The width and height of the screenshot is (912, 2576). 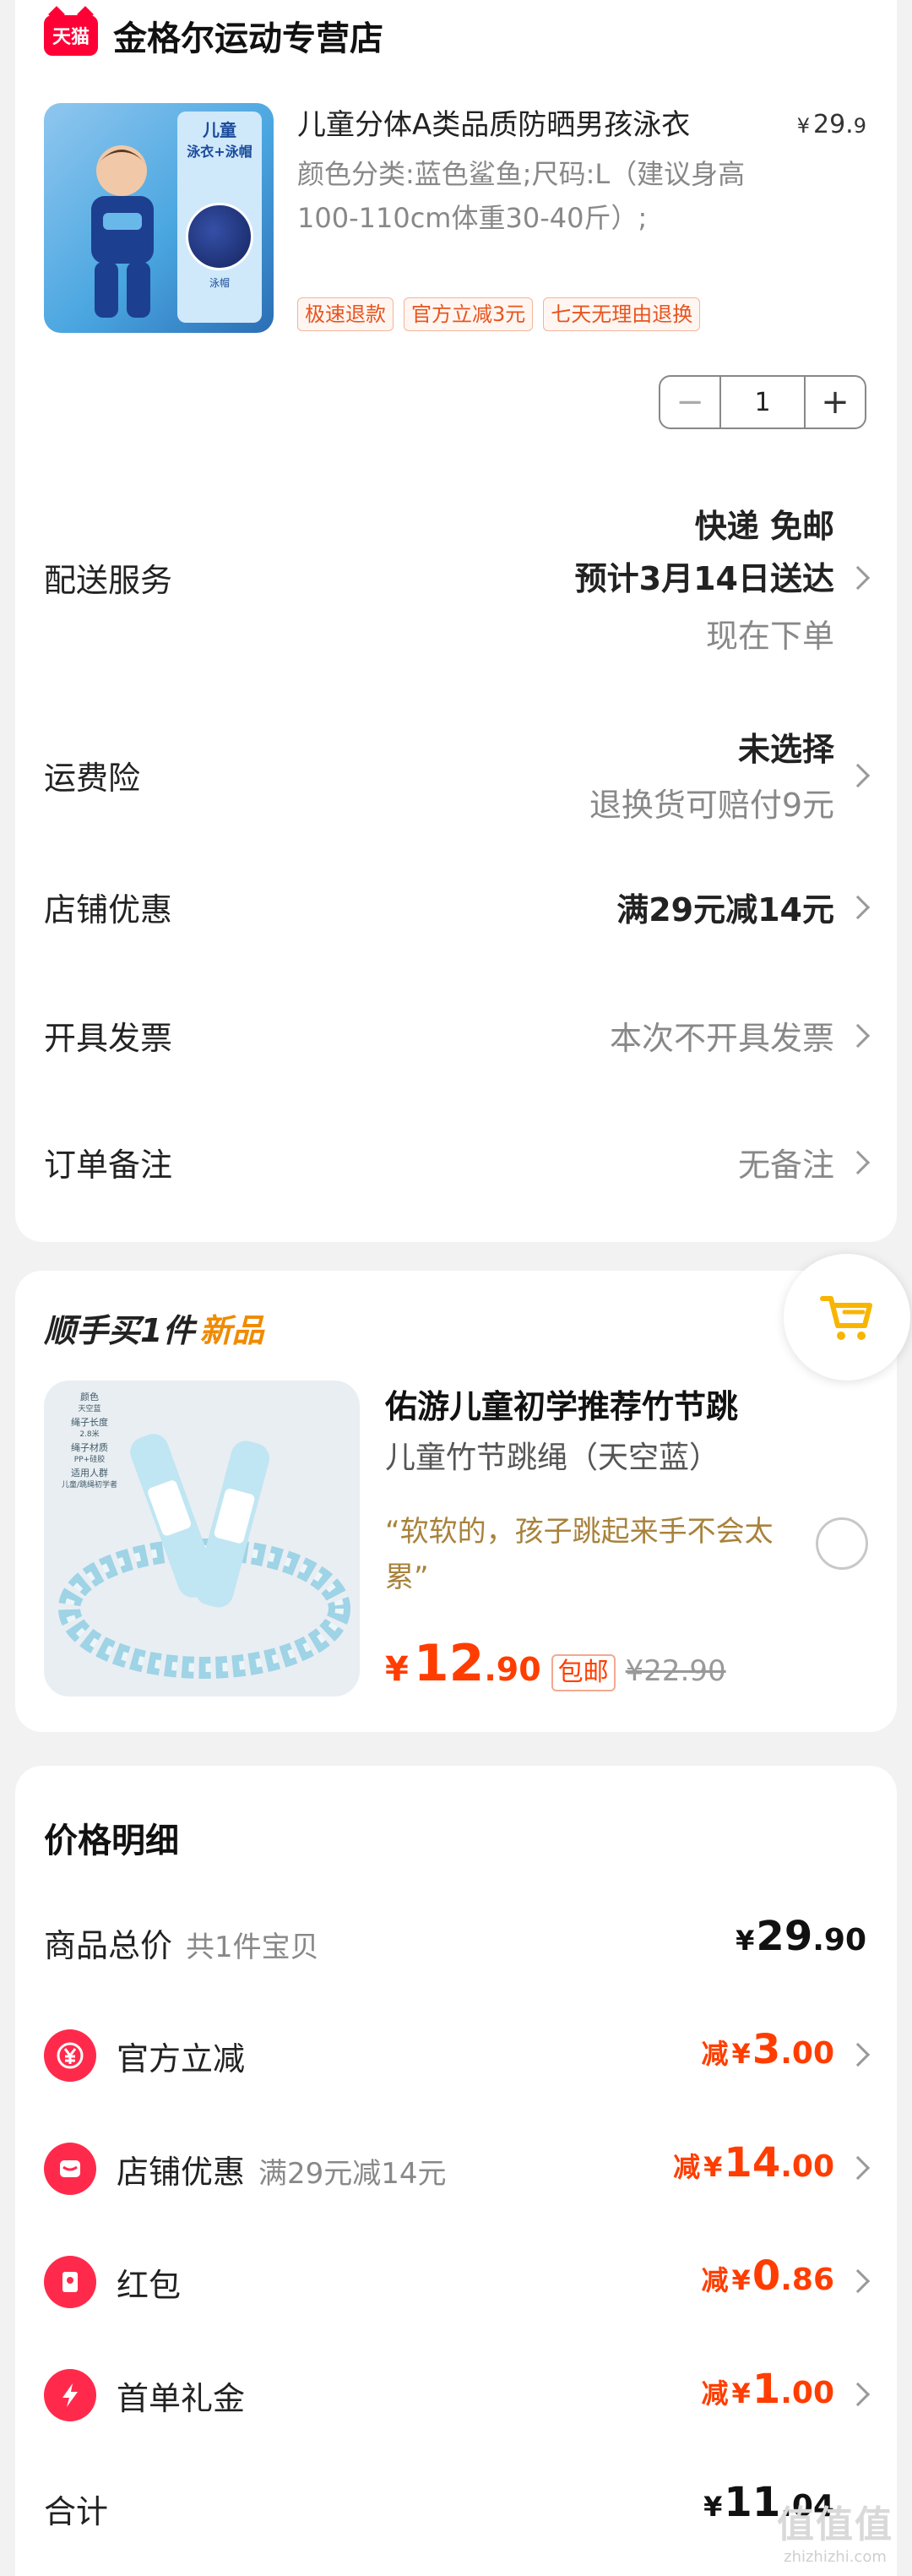 What do you see at coordinates (153, 1327) in the screenshot?
I see `addon-heading: 顺手买1件 新品` at bounding box center [153, 1327].